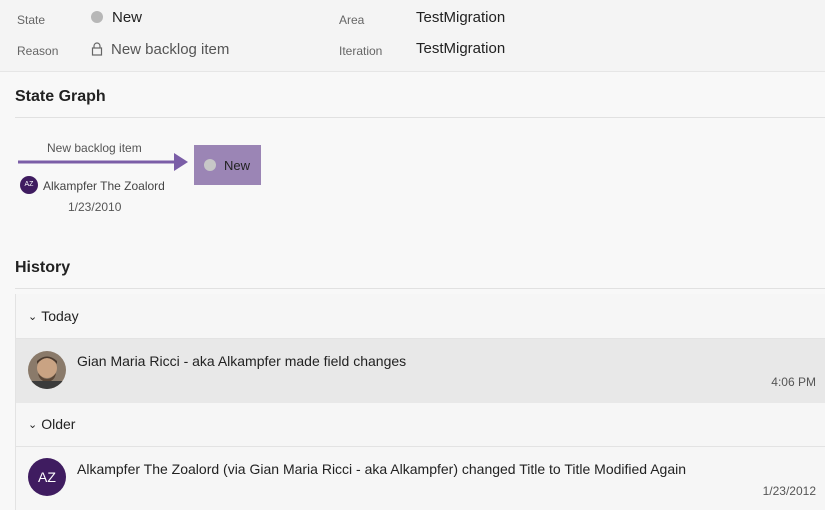 This screenshot has height=510, width=825. Describe the element at coordinates (789, 491) in the screenshot. I see `history-entry-time: 1/23/2012` at that location.